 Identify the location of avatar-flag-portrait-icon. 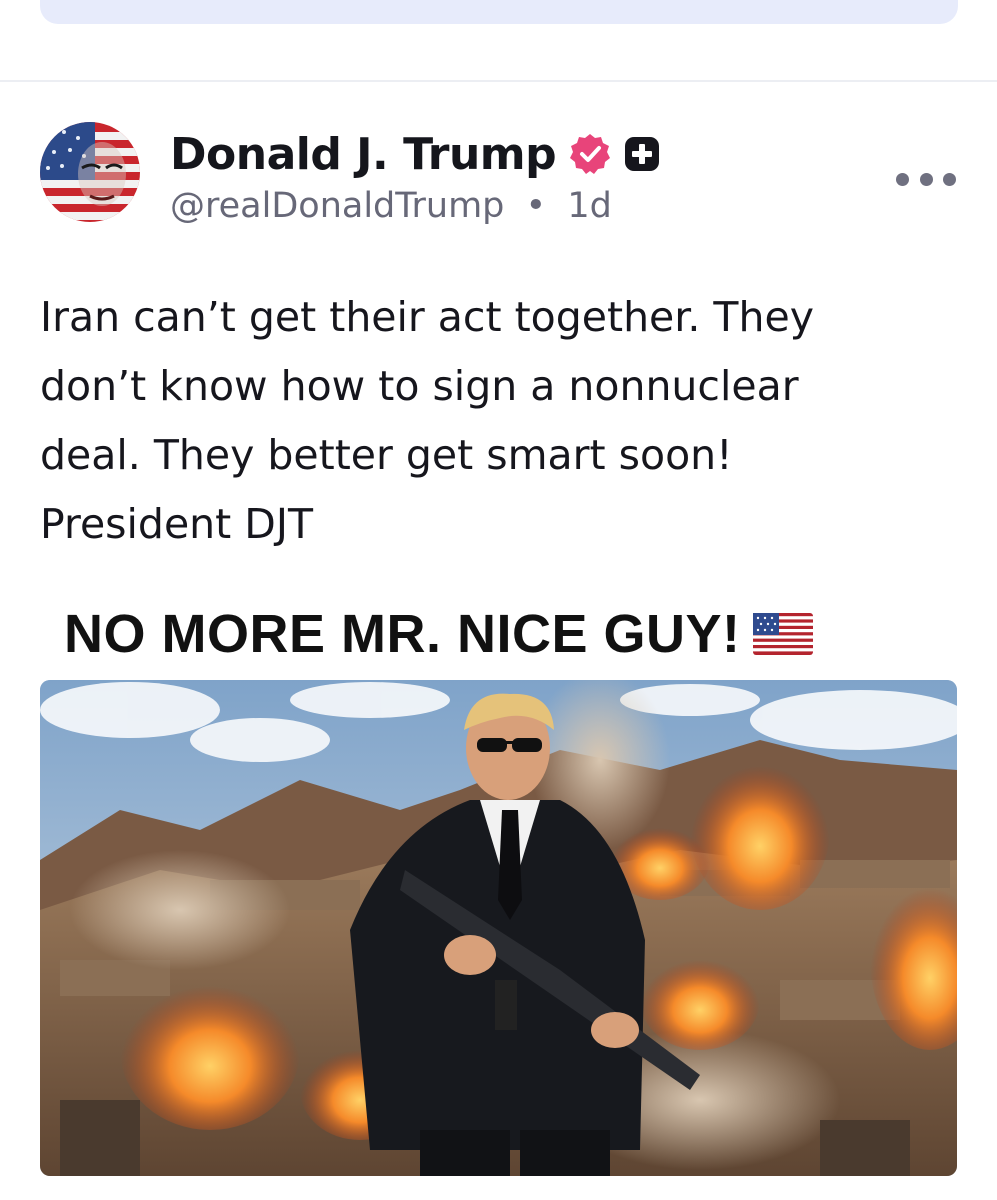
(90, 172).